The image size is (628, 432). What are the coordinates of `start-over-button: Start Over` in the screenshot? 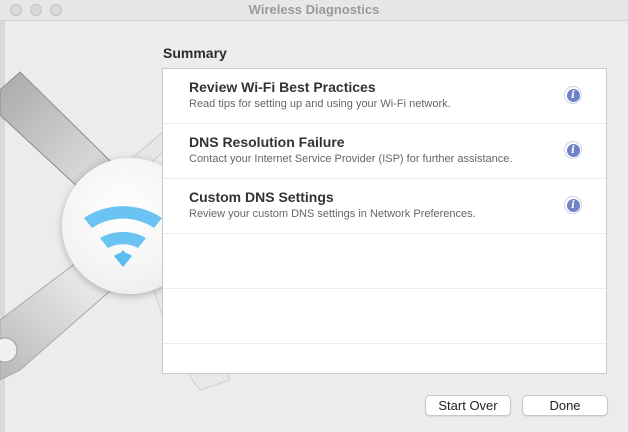 It's located at (468, 405).